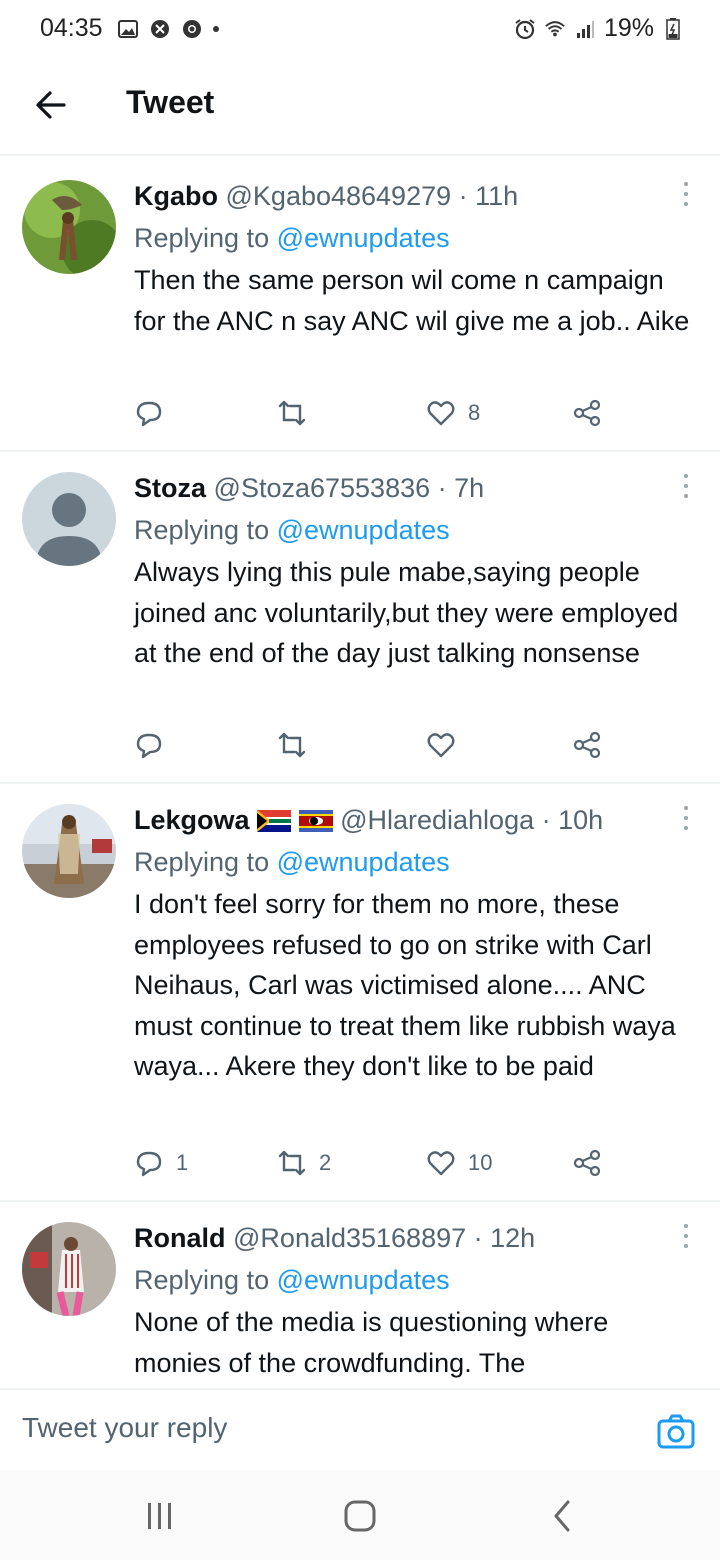 The height and width of the screenshot is (1560, 720). I want to click on arrow-left-icon, so click(51, 105).